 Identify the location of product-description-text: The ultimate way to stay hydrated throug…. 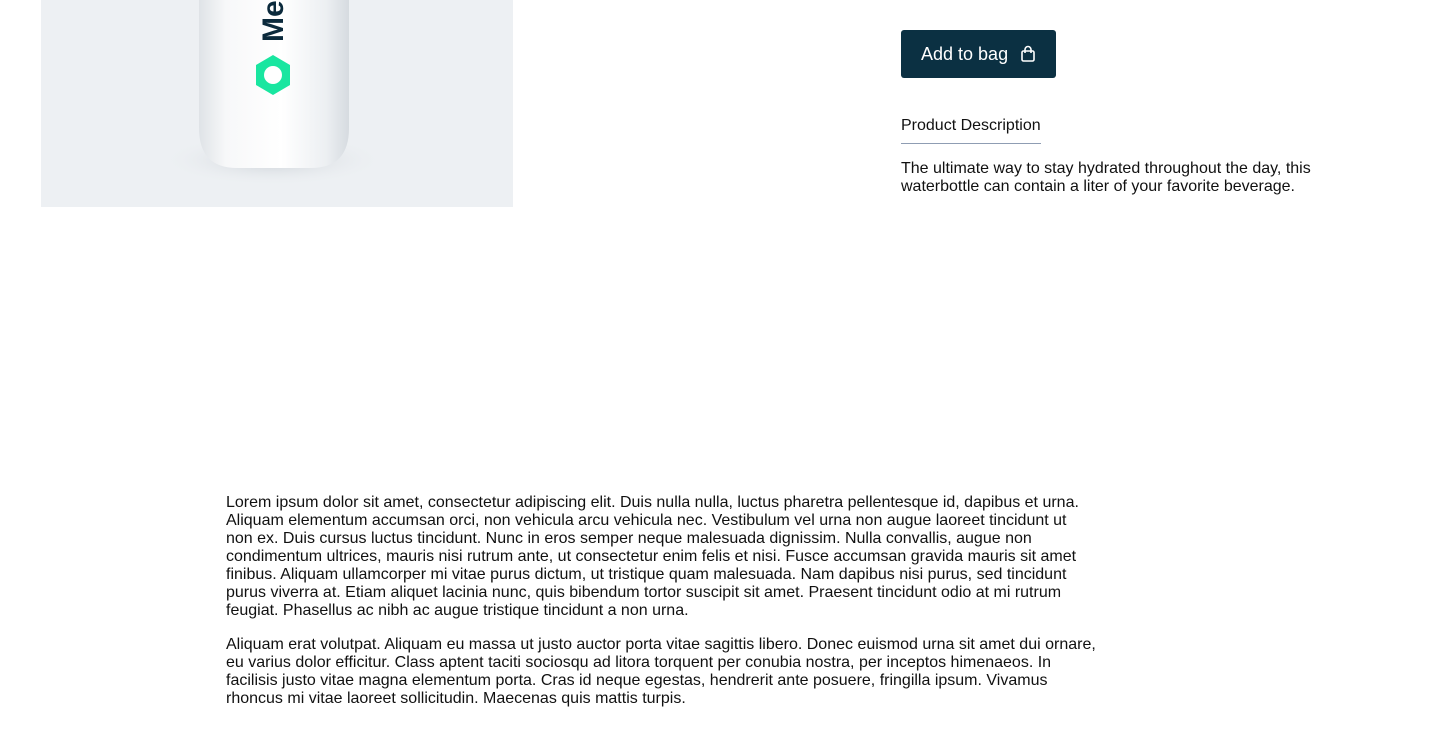
(1106, 177).